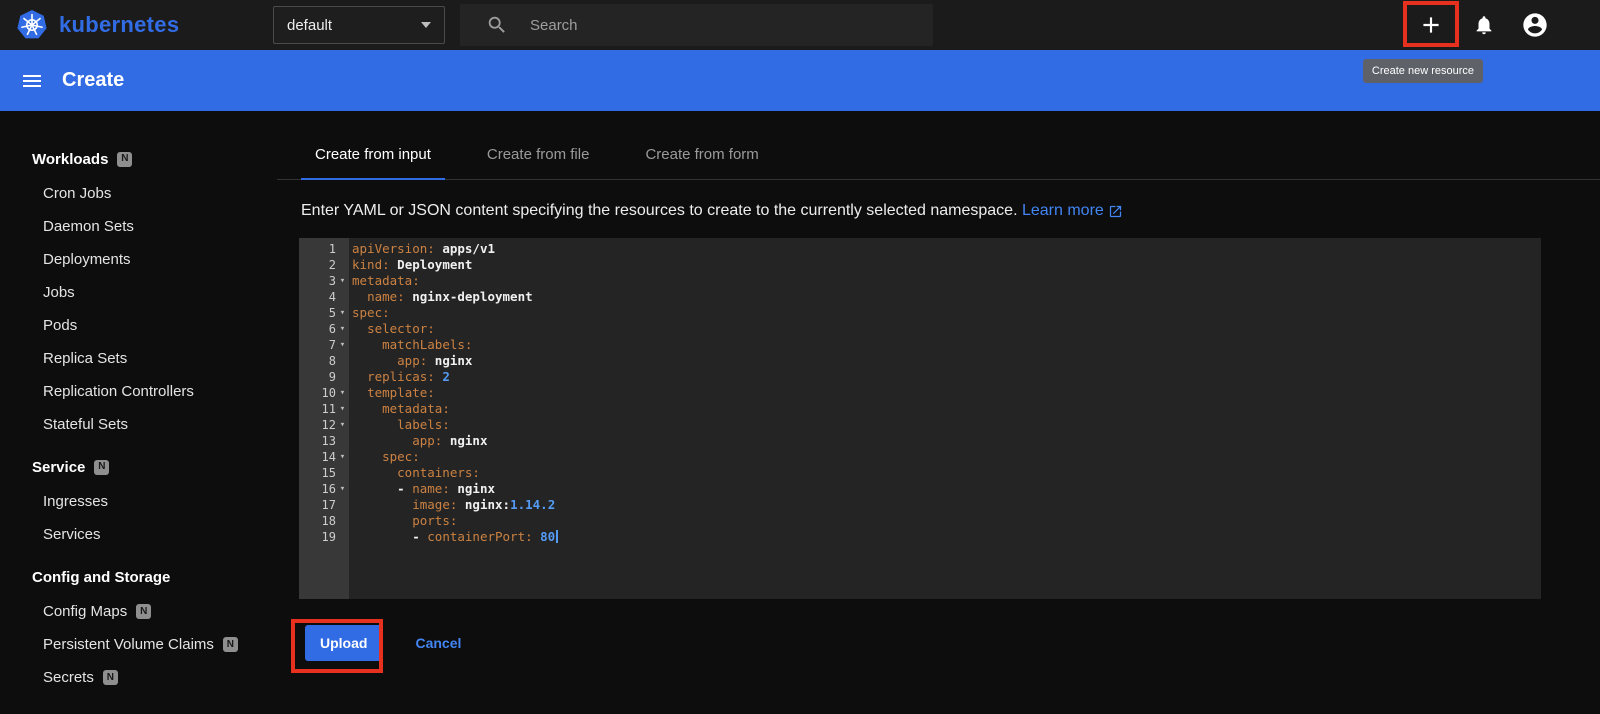 This screenshot has height=714, width=1600. What do you see at coordinates (85, 611) in the screenshot?
I see `sidebar-item-label: Config Maps` at bounding box center [85, 611].